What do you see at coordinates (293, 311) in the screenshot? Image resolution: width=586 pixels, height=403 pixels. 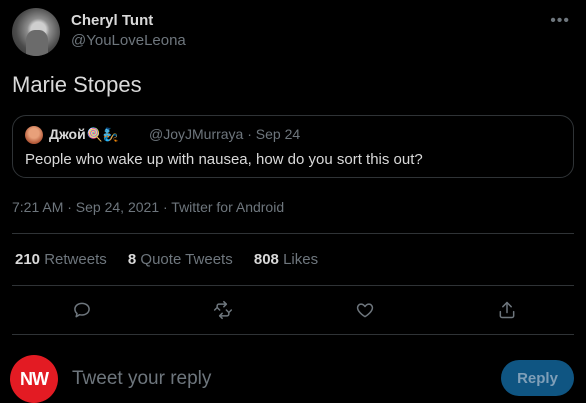 I see `tweet-actions` at bounding box center [293, 311].